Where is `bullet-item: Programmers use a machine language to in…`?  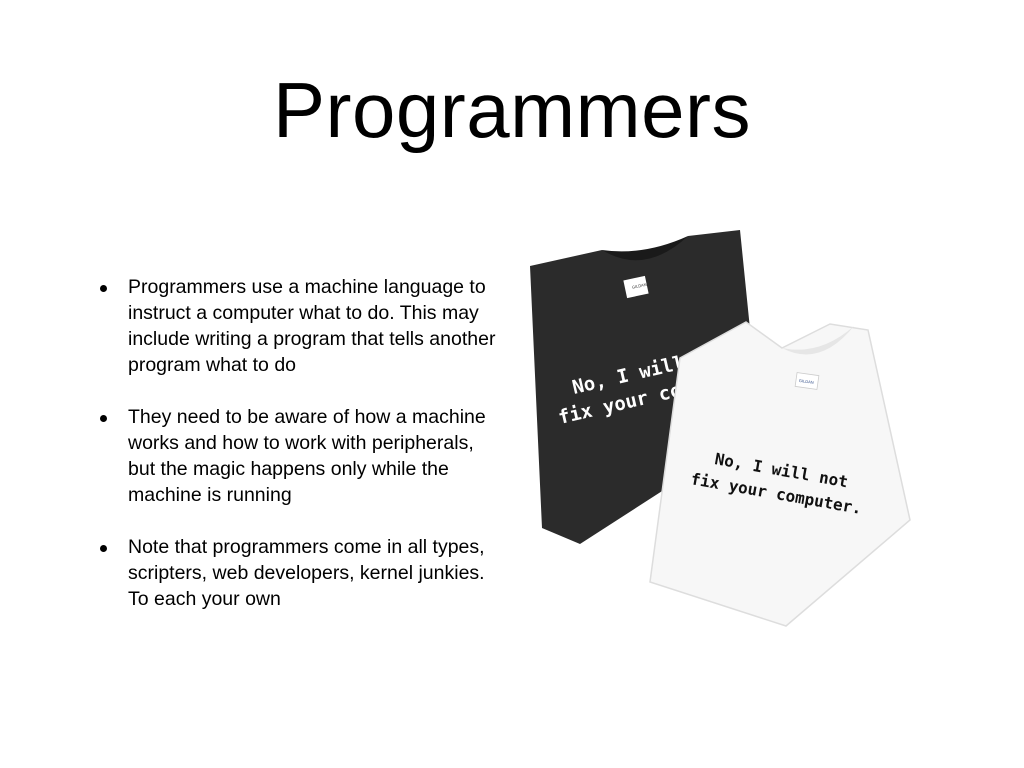 bullet-item: Programmers use a machine language to in… is located at coordinates (300, 326).